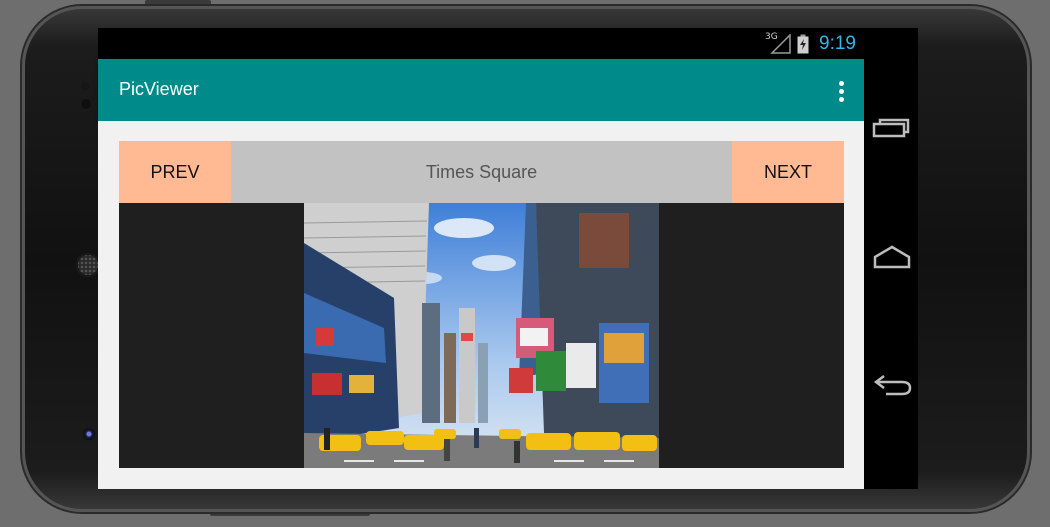  I want to click on app-title: PicViewer, so click(159, 89).